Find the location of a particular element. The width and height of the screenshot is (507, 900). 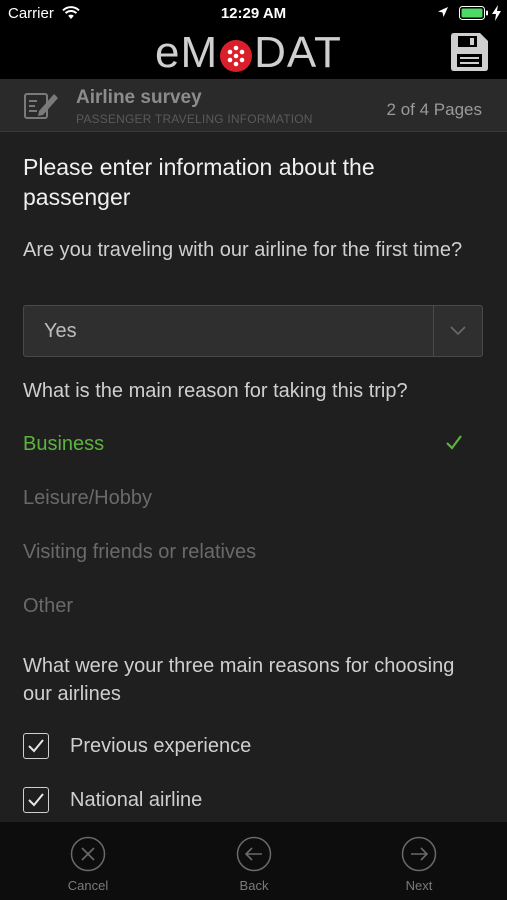

logo-text-right: DAT is located at coordinates (298, 52).